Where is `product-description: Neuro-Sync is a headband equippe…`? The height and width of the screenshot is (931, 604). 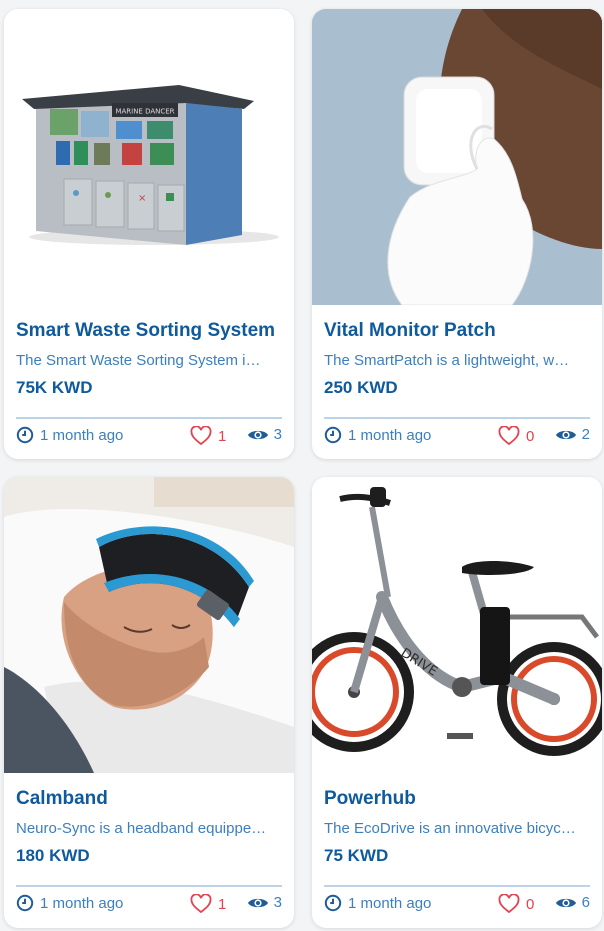 product-description: Neuro-Sync is a headband equippe… is located at coordinates (141, 828).